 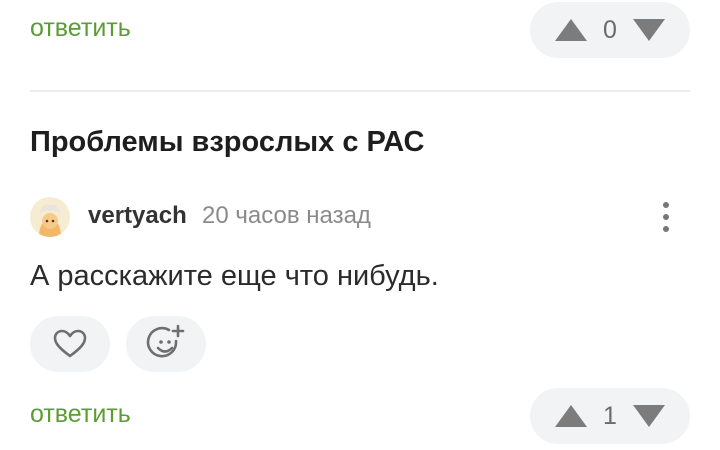 What do you see at coordinates (137, 216) in the screenshot?
I see `author-name: vertyach` at bounding box center [137, 216].